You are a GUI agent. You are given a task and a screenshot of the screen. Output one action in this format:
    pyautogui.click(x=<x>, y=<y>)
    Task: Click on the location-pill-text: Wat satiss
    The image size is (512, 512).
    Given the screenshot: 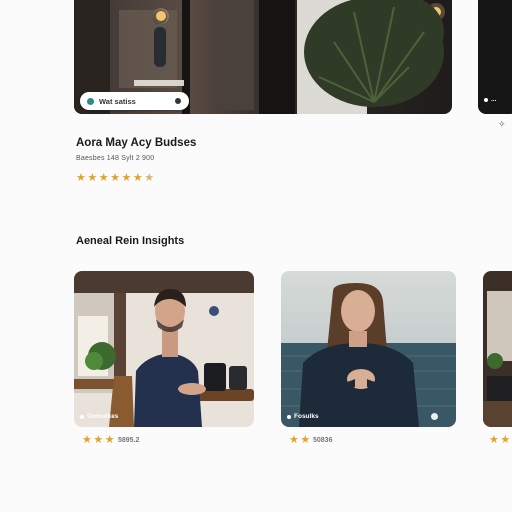 What is the action you would take?
    pyautogui.click(x=117, y=101)
    